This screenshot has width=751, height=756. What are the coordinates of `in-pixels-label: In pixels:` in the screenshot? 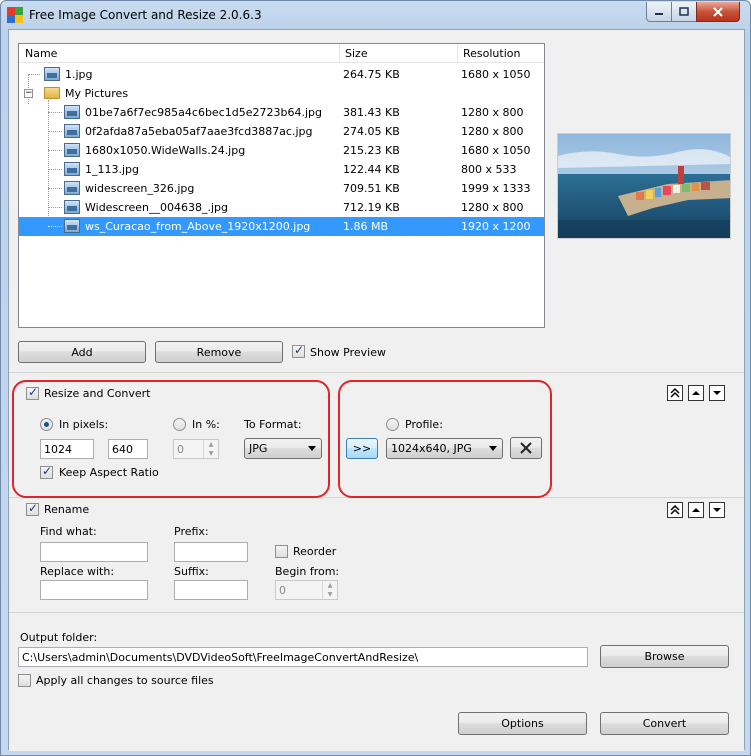 It's located at (84, 424).